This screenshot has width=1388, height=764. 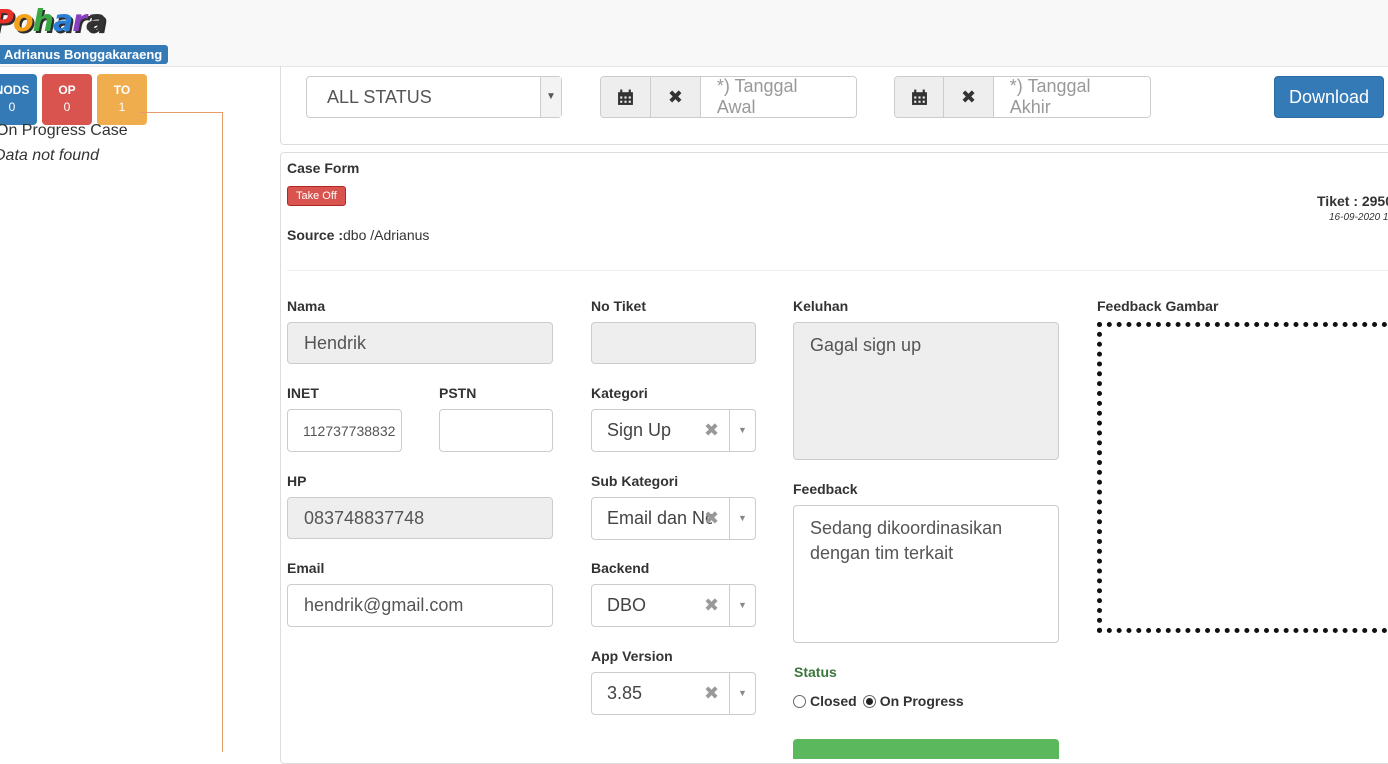 I want to click on hp-field: 083748837748, so click(x=420, y=518).